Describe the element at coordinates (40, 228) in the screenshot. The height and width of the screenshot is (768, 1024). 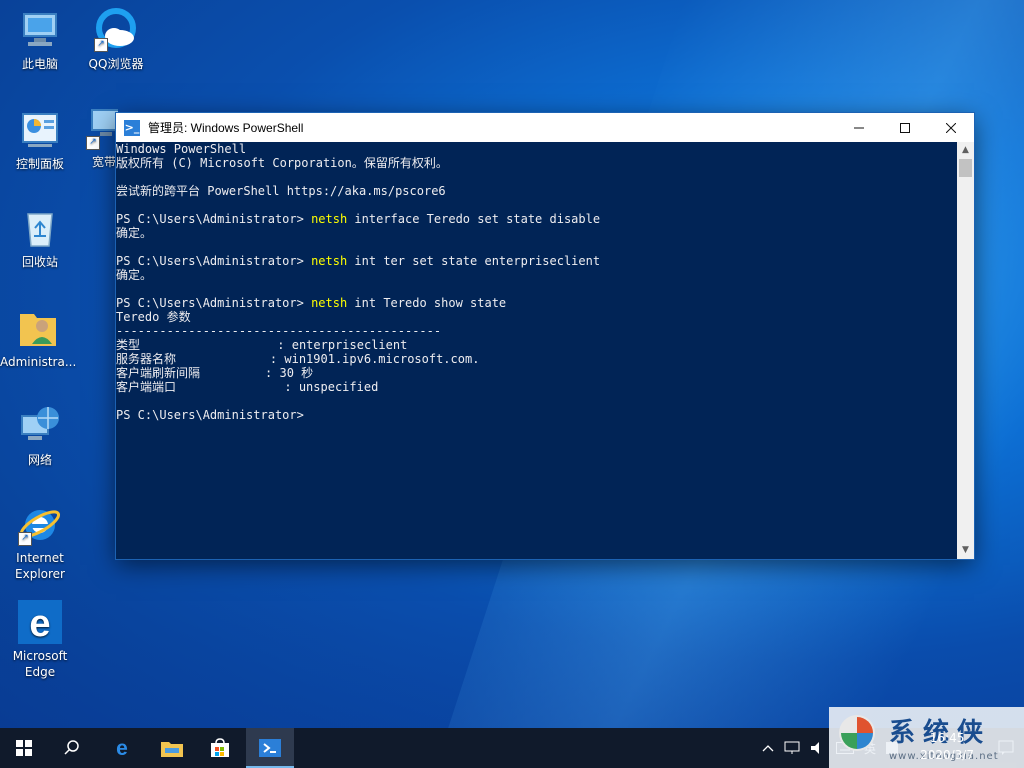
I see `recycle-bin-icon` at that location.